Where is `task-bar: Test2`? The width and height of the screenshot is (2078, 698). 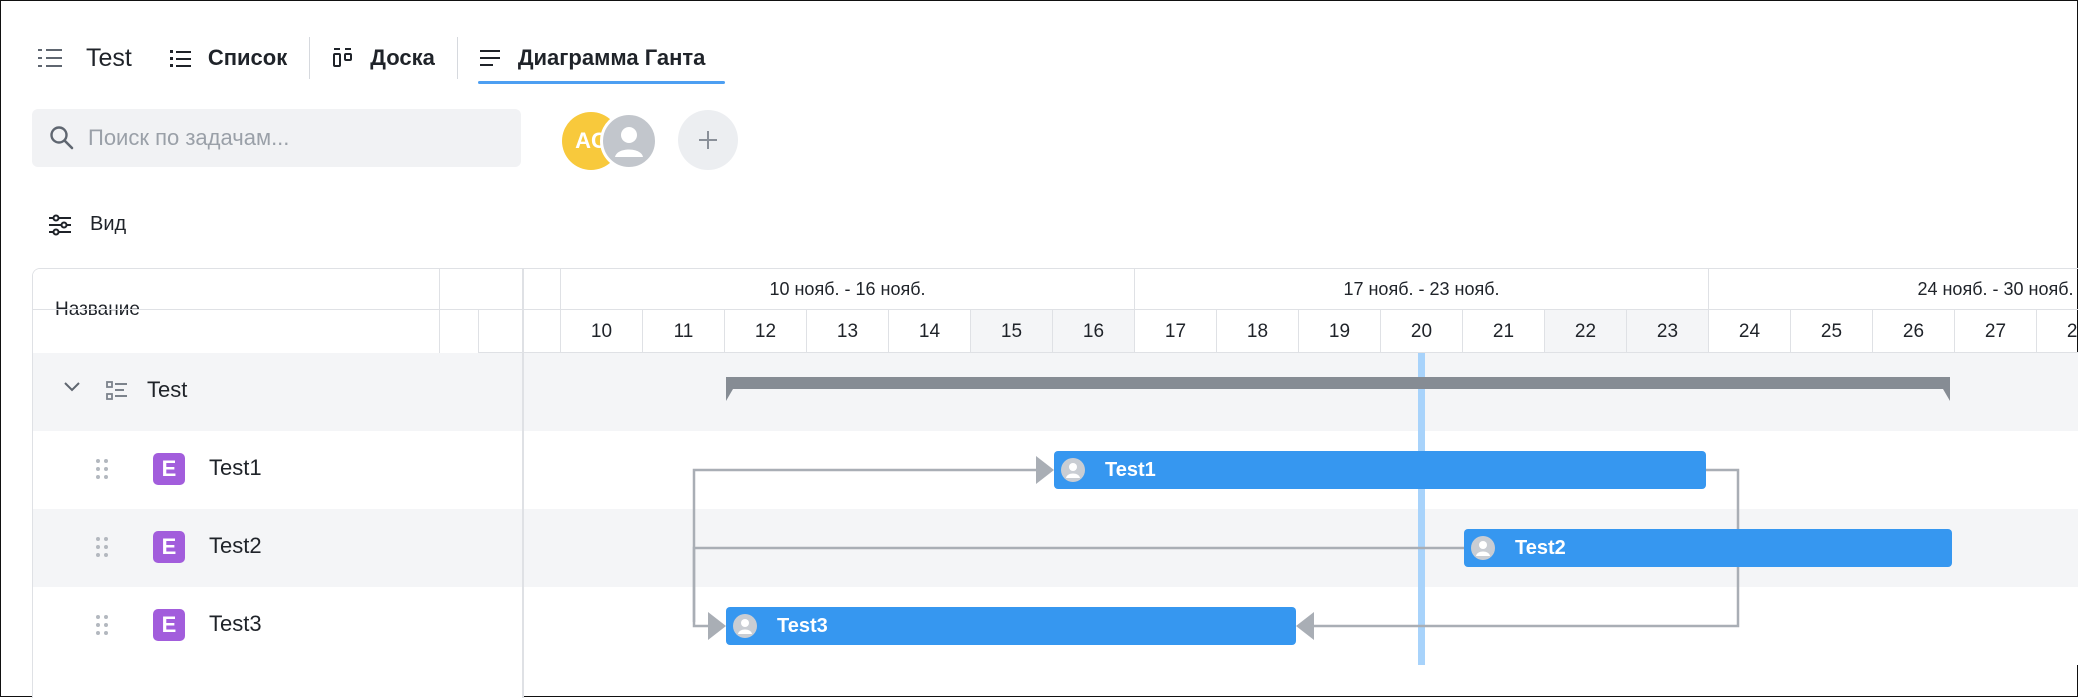 task-bar: Test2 is located at coordinates (1708, 548).